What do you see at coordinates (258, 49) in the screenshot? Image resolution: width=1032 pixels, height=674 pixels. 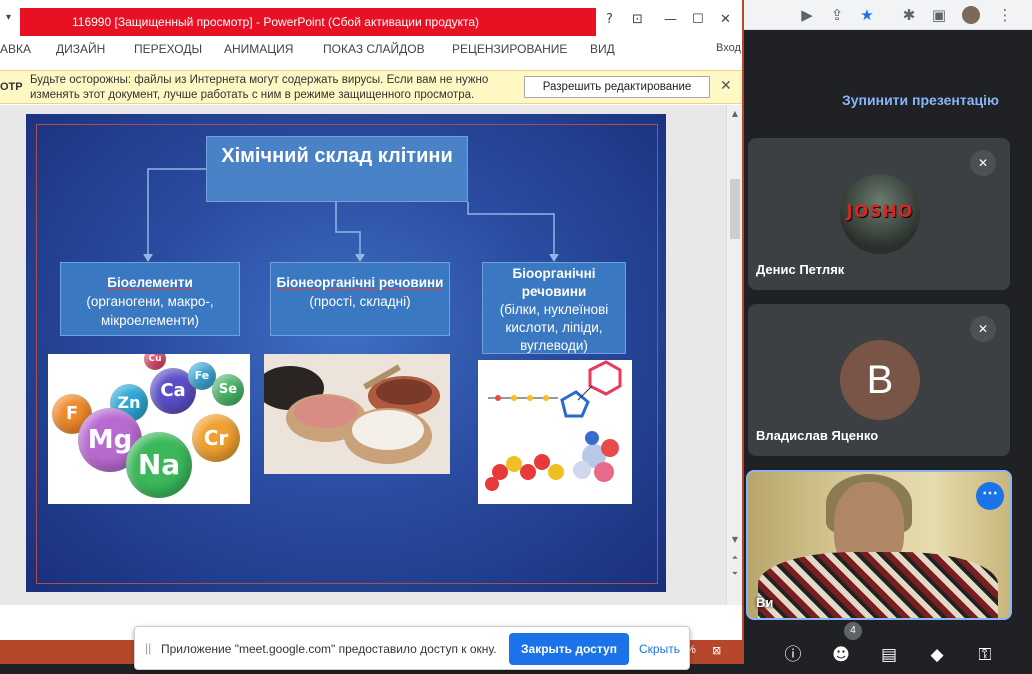 I see `tab-animation: АНИМАЦИЯ` at bounding box center [258, 49].